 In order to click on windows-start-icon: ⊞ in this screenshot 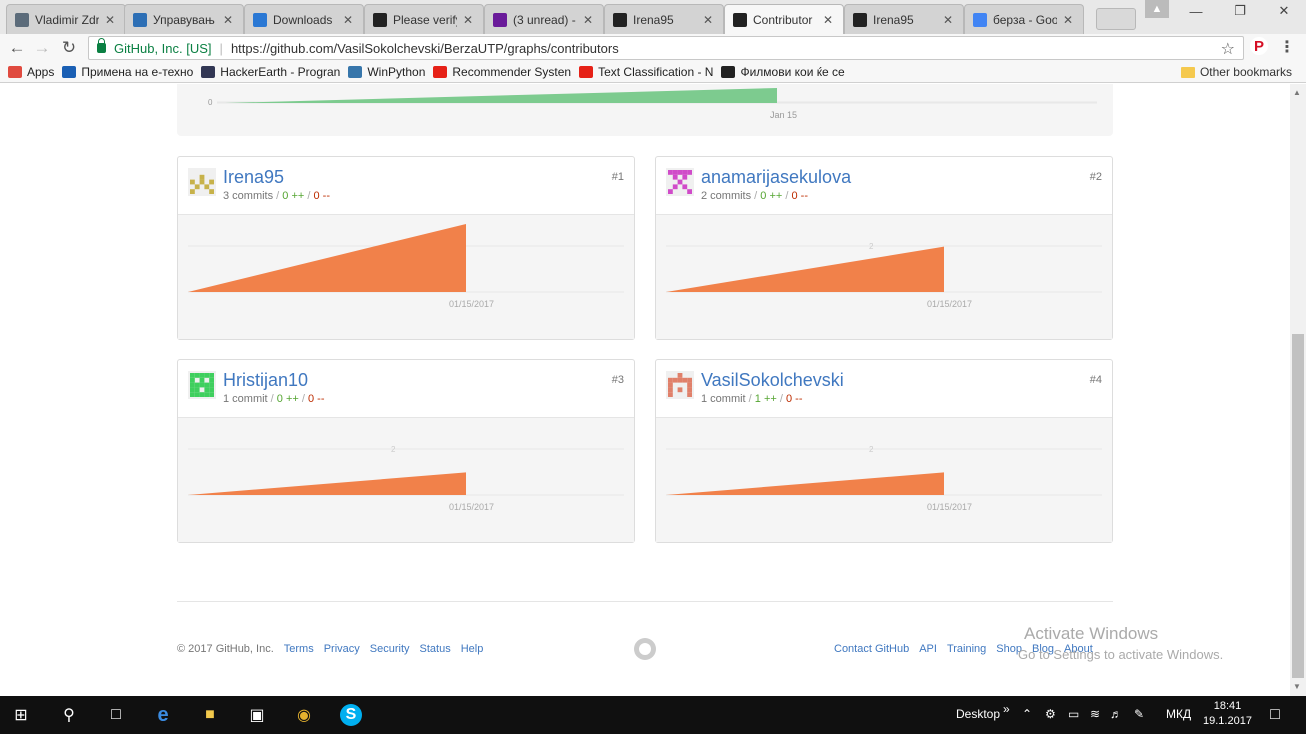, I will do `click(21, 715)`.